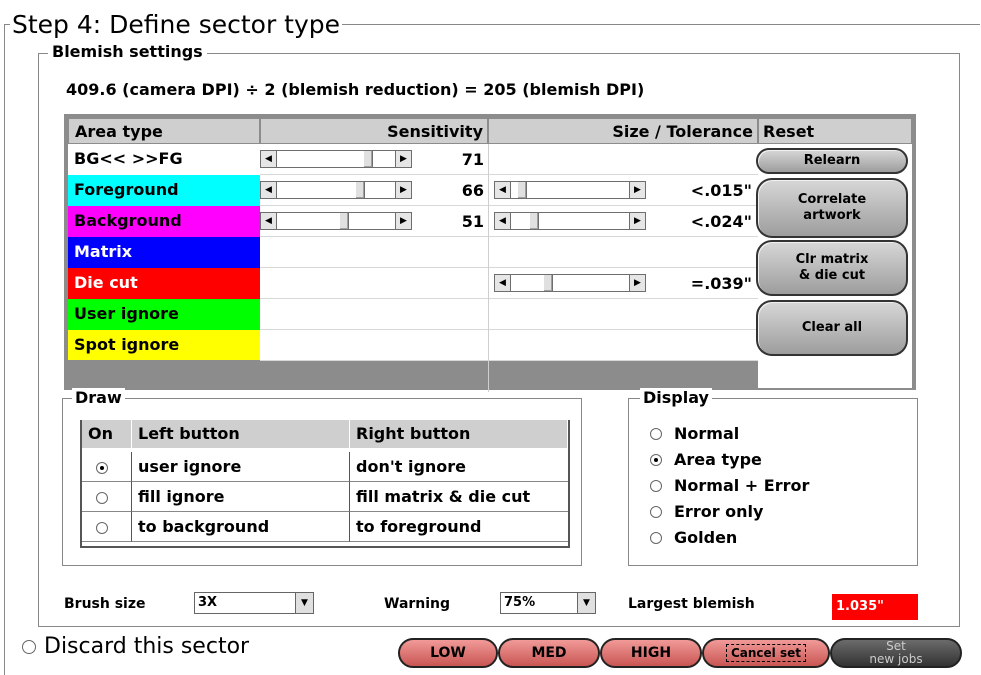  Describe the element at coordinates (336, 190) in the screenshot. I see `foreground-sensitivity-slider: ◀ ▶` at that location.